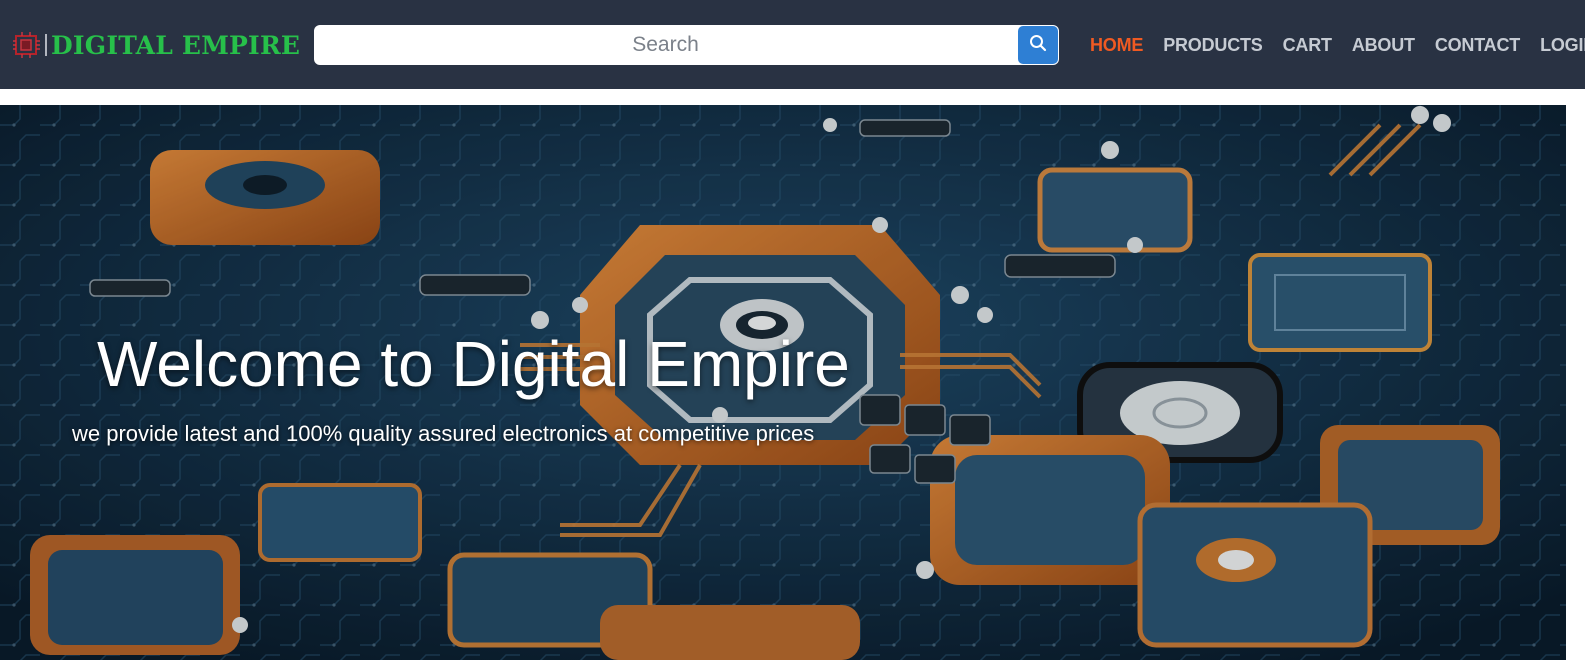 The image size is (1585, 660). I want to click on brand-logo-link: DIGITAL EMPIRE, so click(156, 45).